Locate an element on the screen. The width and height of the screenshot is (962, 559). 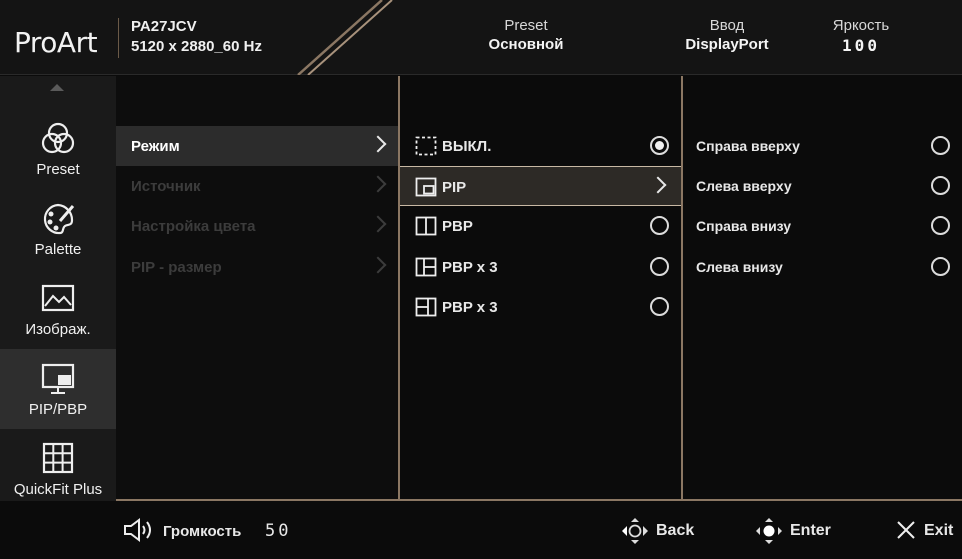
sidebar-item-image: Изображ. is located at coordinates (58, 309).